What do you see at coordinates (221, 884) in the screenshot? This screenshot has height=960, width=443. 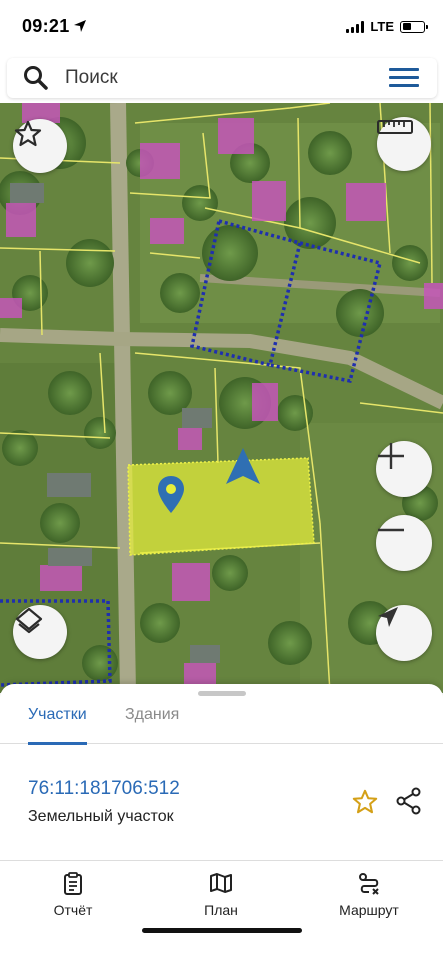 I see `map-plan-icon` at bounding box center [221, 884].